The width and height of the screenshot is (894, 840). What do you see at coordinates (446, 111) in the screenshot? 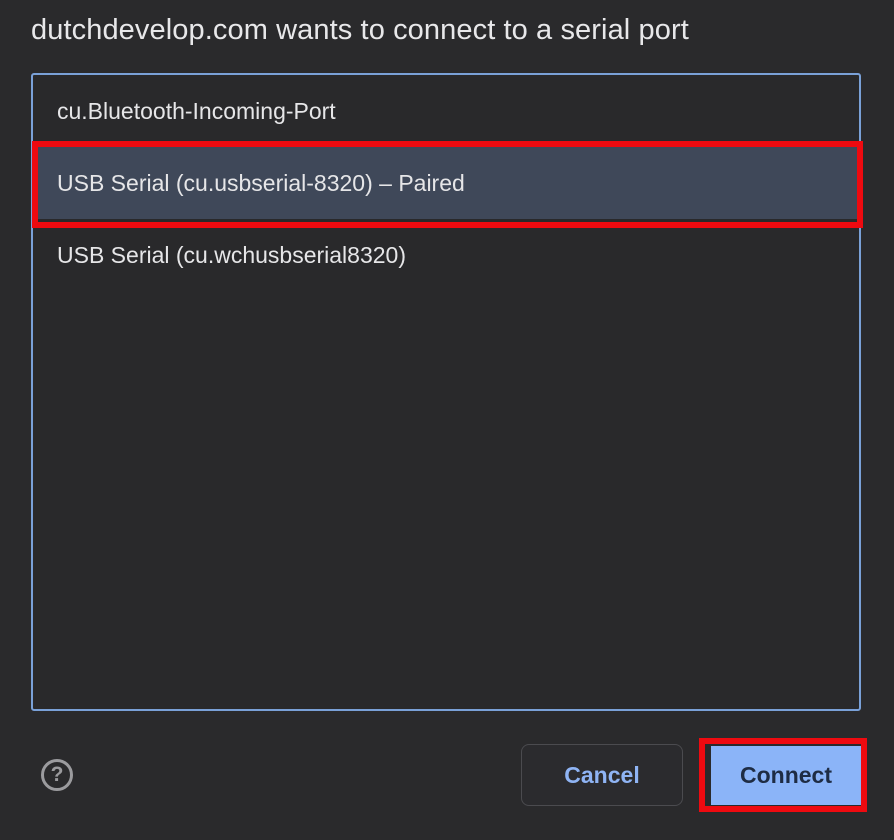
I see `port-item-bluetooth-incoming: cu.Bluetooth-Incoming-Port` at bounding box center [446, 111].